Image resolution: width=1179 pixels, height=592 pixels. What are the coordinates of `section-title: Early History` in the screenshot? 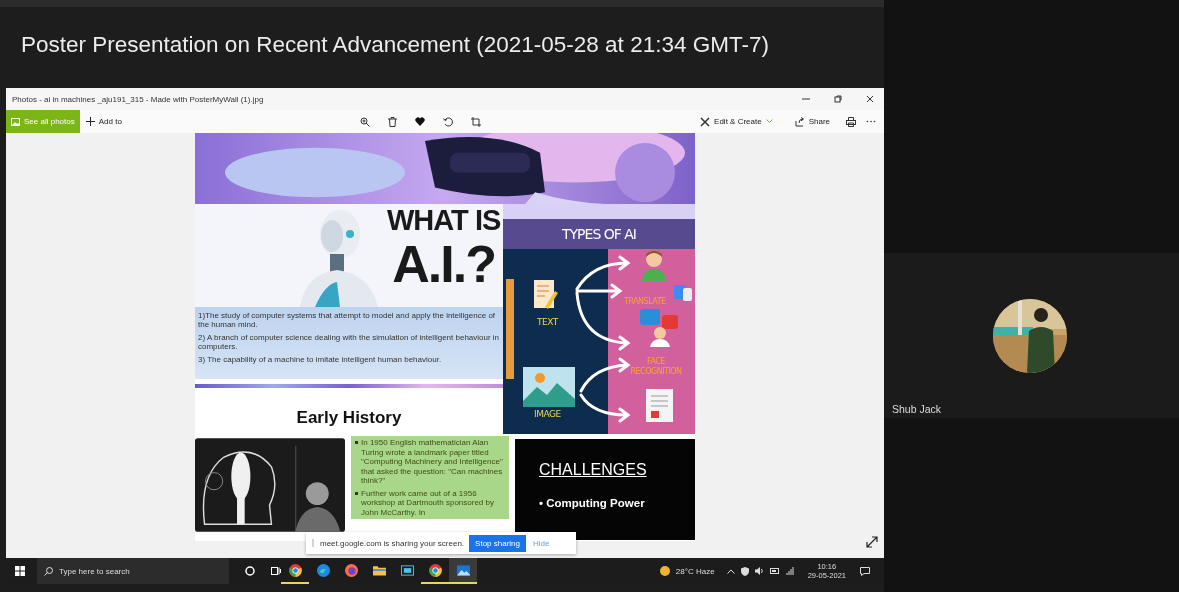 It's located at (349, 418).